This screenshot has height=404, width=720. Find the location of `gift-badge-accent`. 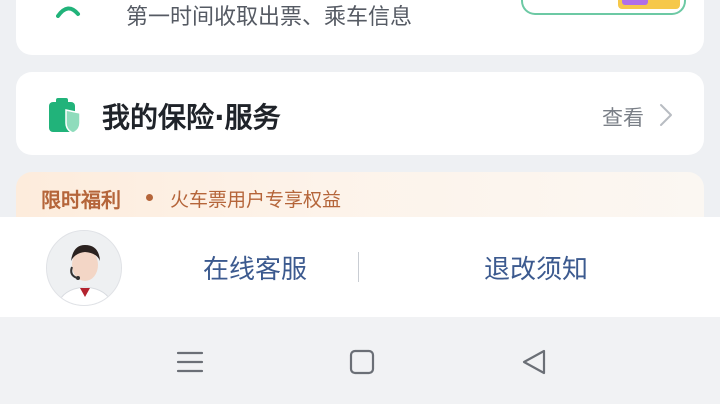

gift-badge-accent is located at coordinates (635, 2).